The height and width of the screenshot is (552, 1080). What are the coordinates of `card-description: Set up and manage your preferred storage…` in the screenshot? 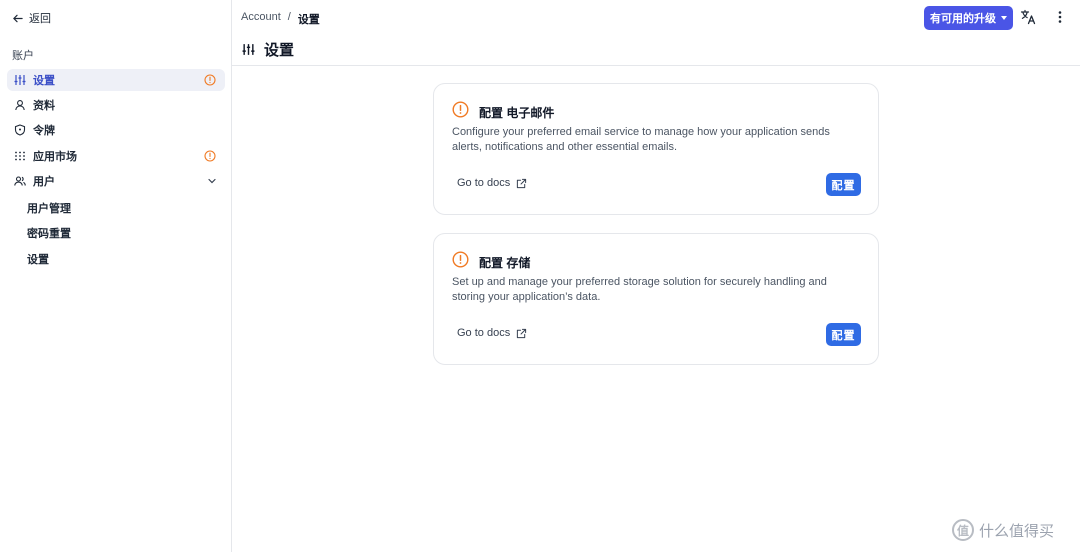 It's located at (639, 289).